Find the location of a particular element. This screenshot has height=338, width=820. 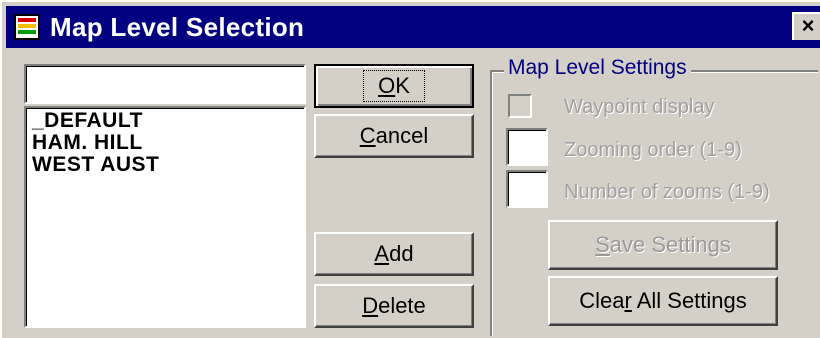

title-bar: Map Level Selection is located at coordinates (413, 27).